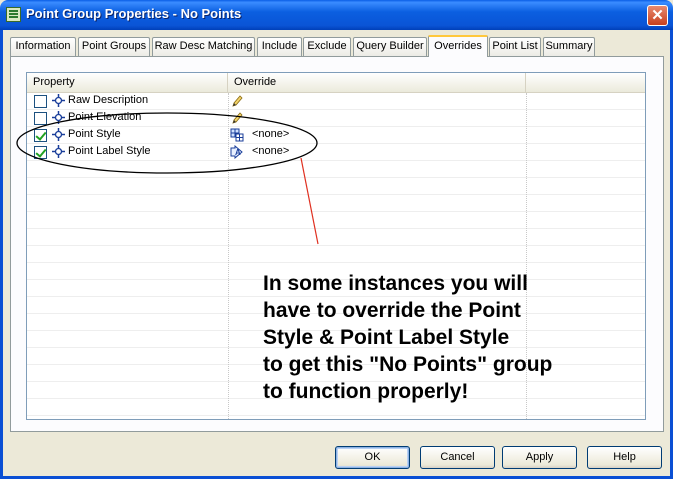 This screenshot has width=673, height=479. Describe the element at coordinates (40, 135) in the screenshot. I see `point-style-checkbox` at that location.